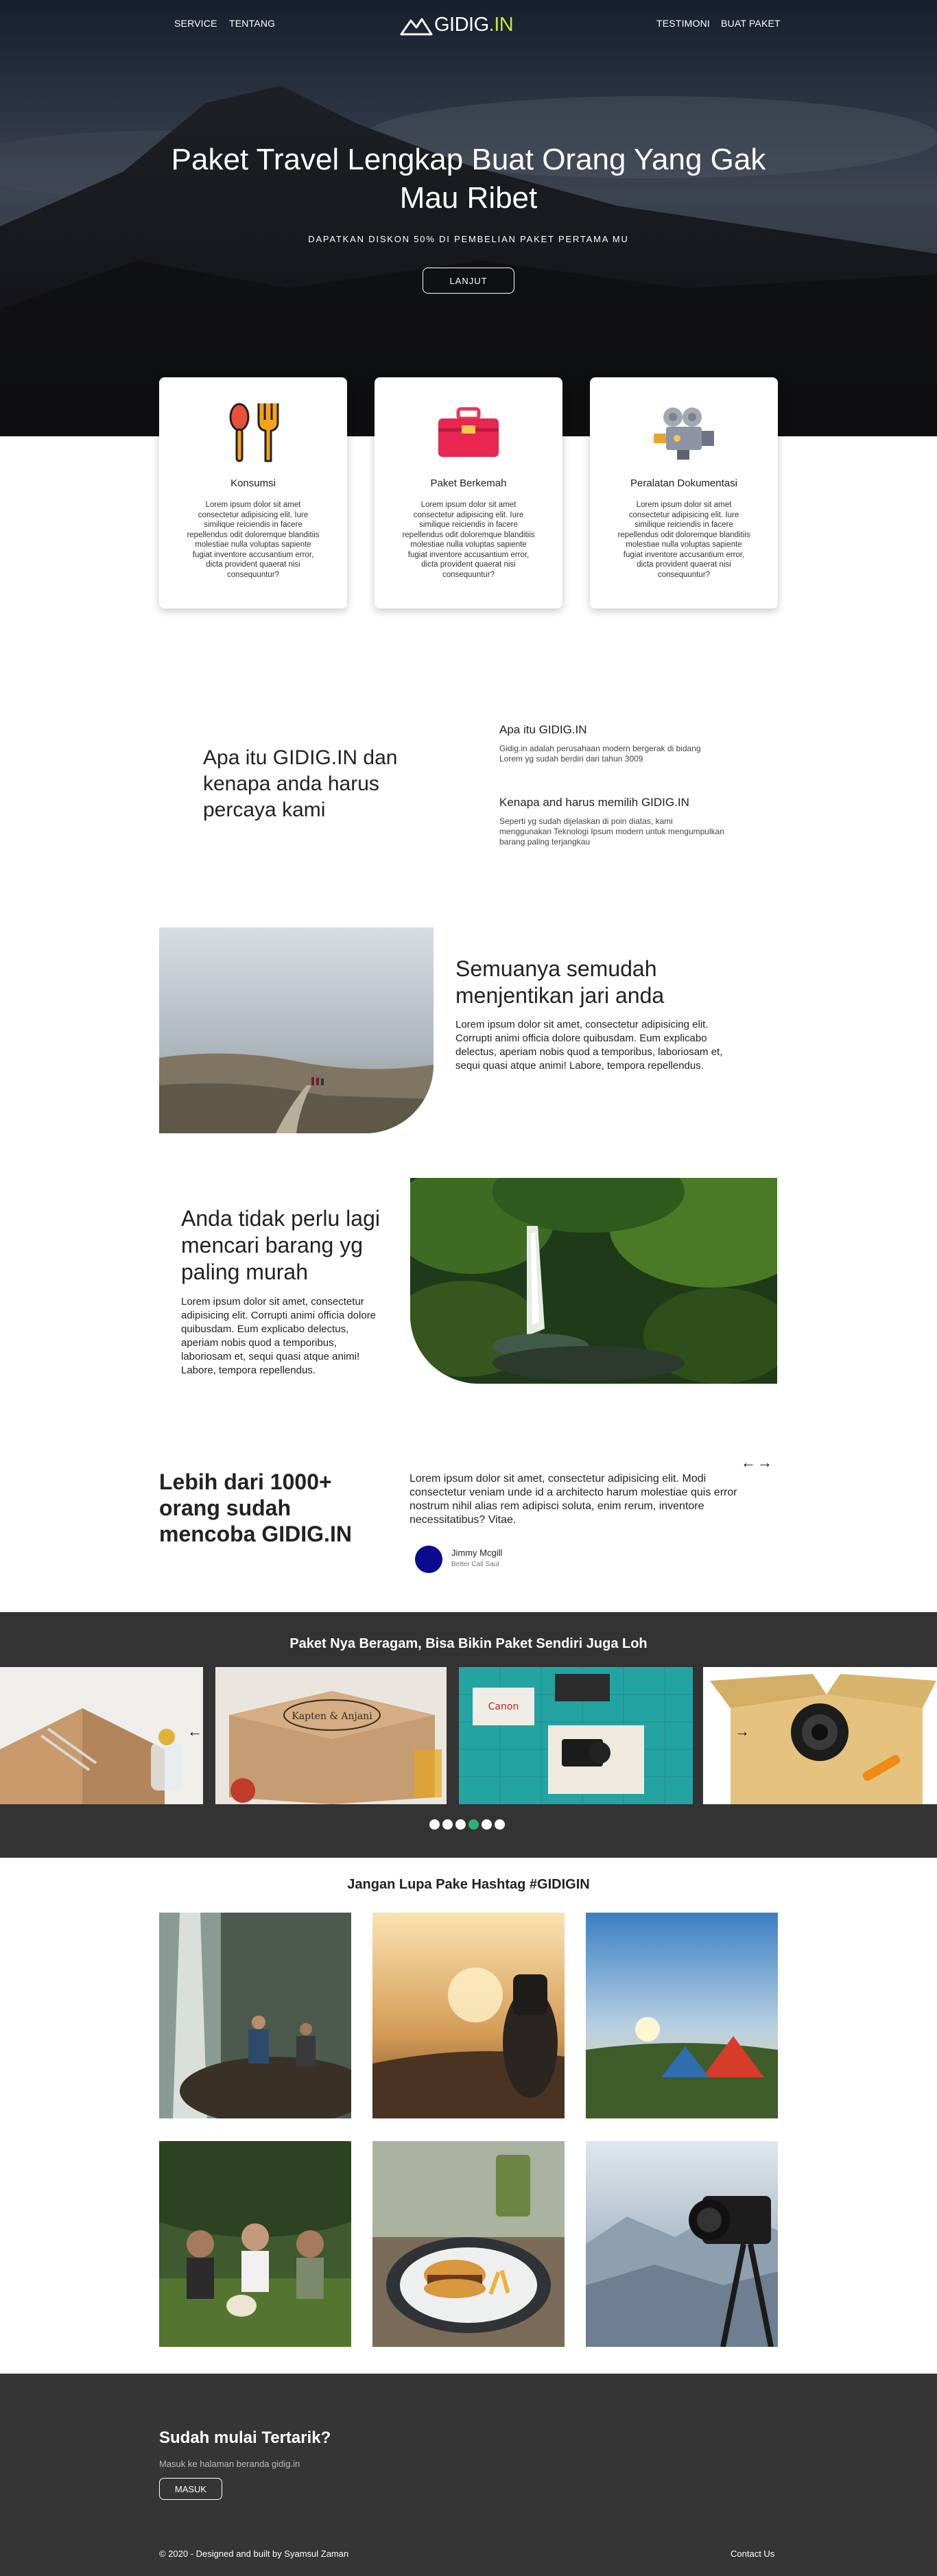 The height and width of the screenshot is (2576, 937). Describe the element at coordinates (468, 281) in the screenshot. I see `lanjut-button: LANJUT` at that location.